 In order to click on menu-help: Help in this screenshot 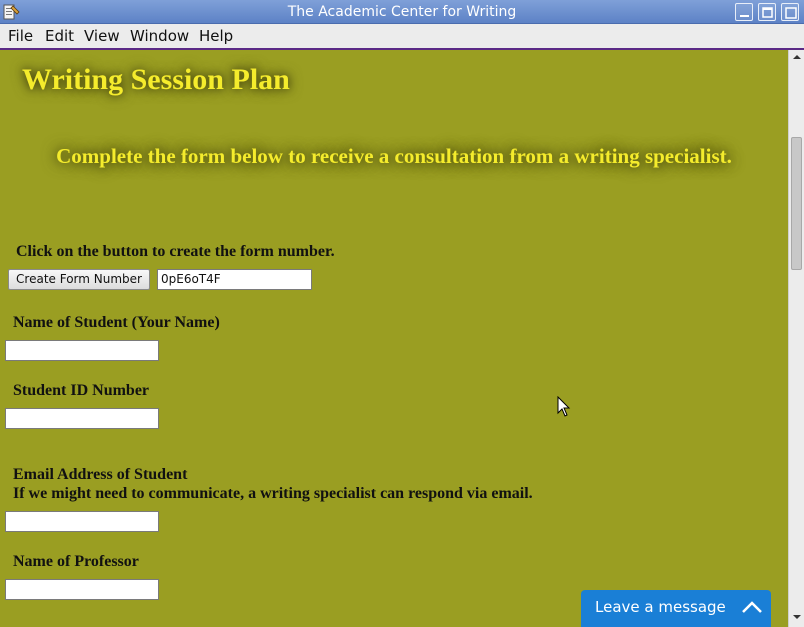, I will do `click(216, 36)`.